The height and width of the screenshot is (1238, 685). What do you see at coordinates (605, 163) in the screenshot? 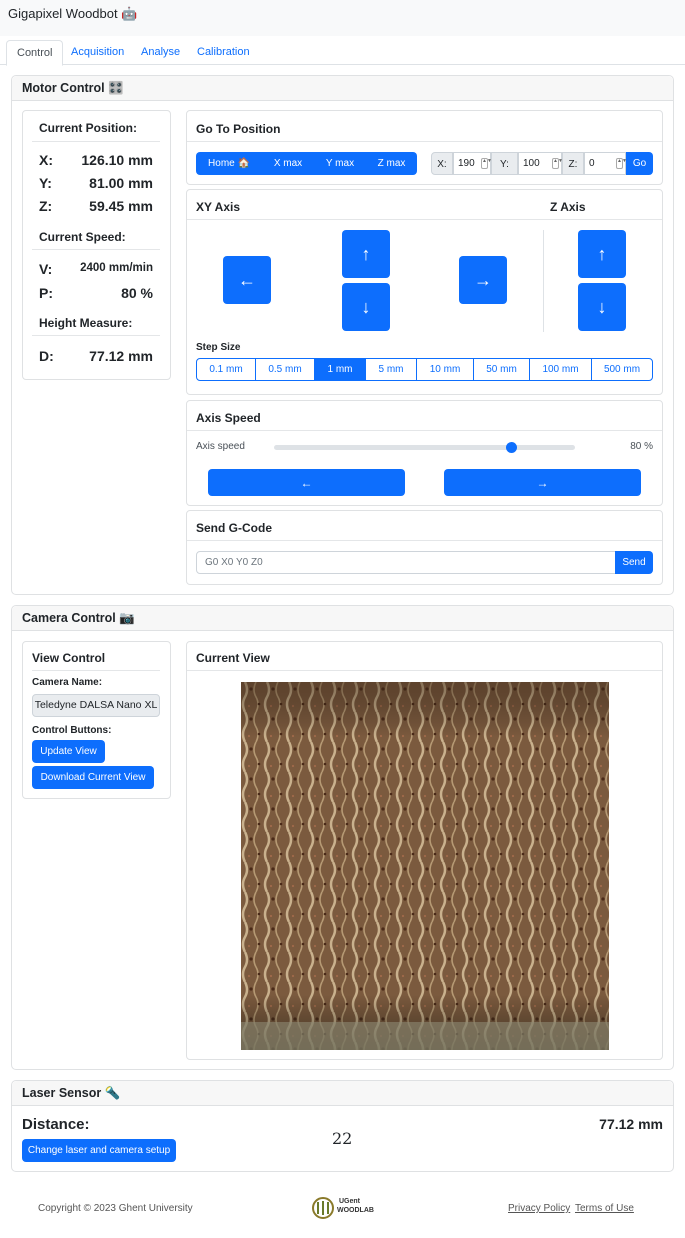
I see `goto-z-input: 0 ▲▼` at bounding box center [605, 163].